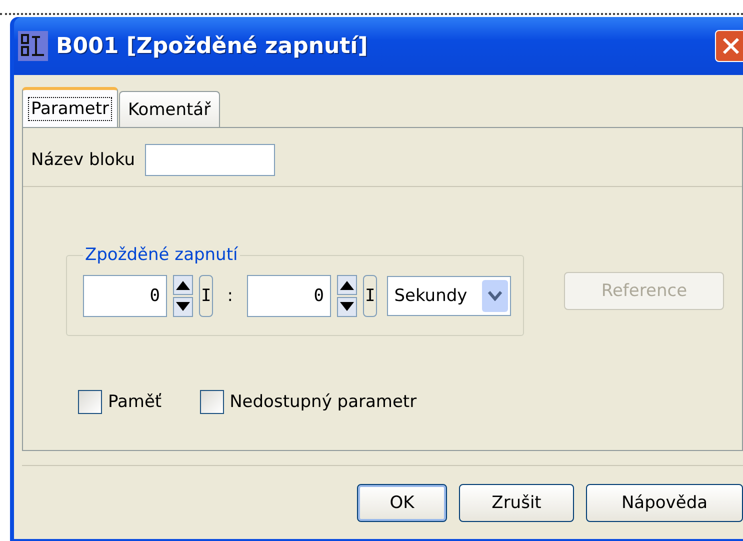  I want to click on field-label: Název bloku, so click(83, 160).